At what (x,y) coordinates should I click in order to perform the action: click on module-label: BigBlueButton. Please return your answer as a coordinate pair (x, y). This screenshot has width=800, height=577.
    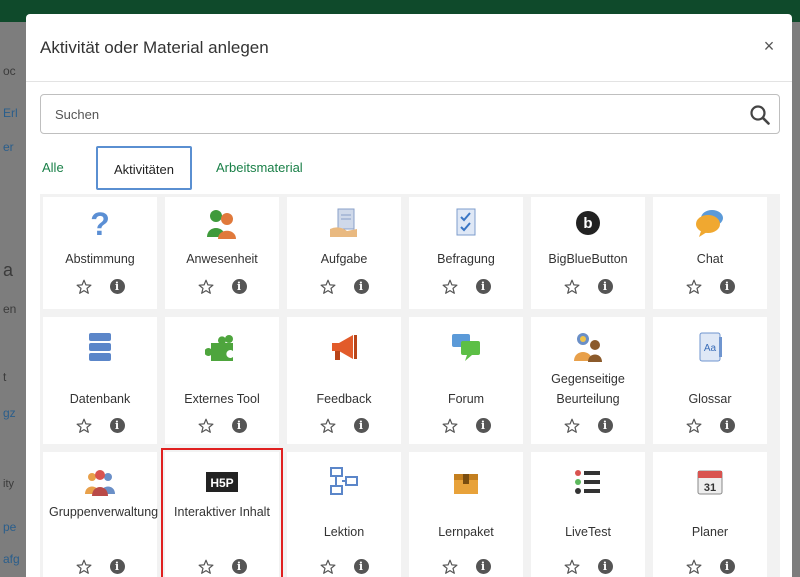
    Looking at the image, I should click on (588, 259).